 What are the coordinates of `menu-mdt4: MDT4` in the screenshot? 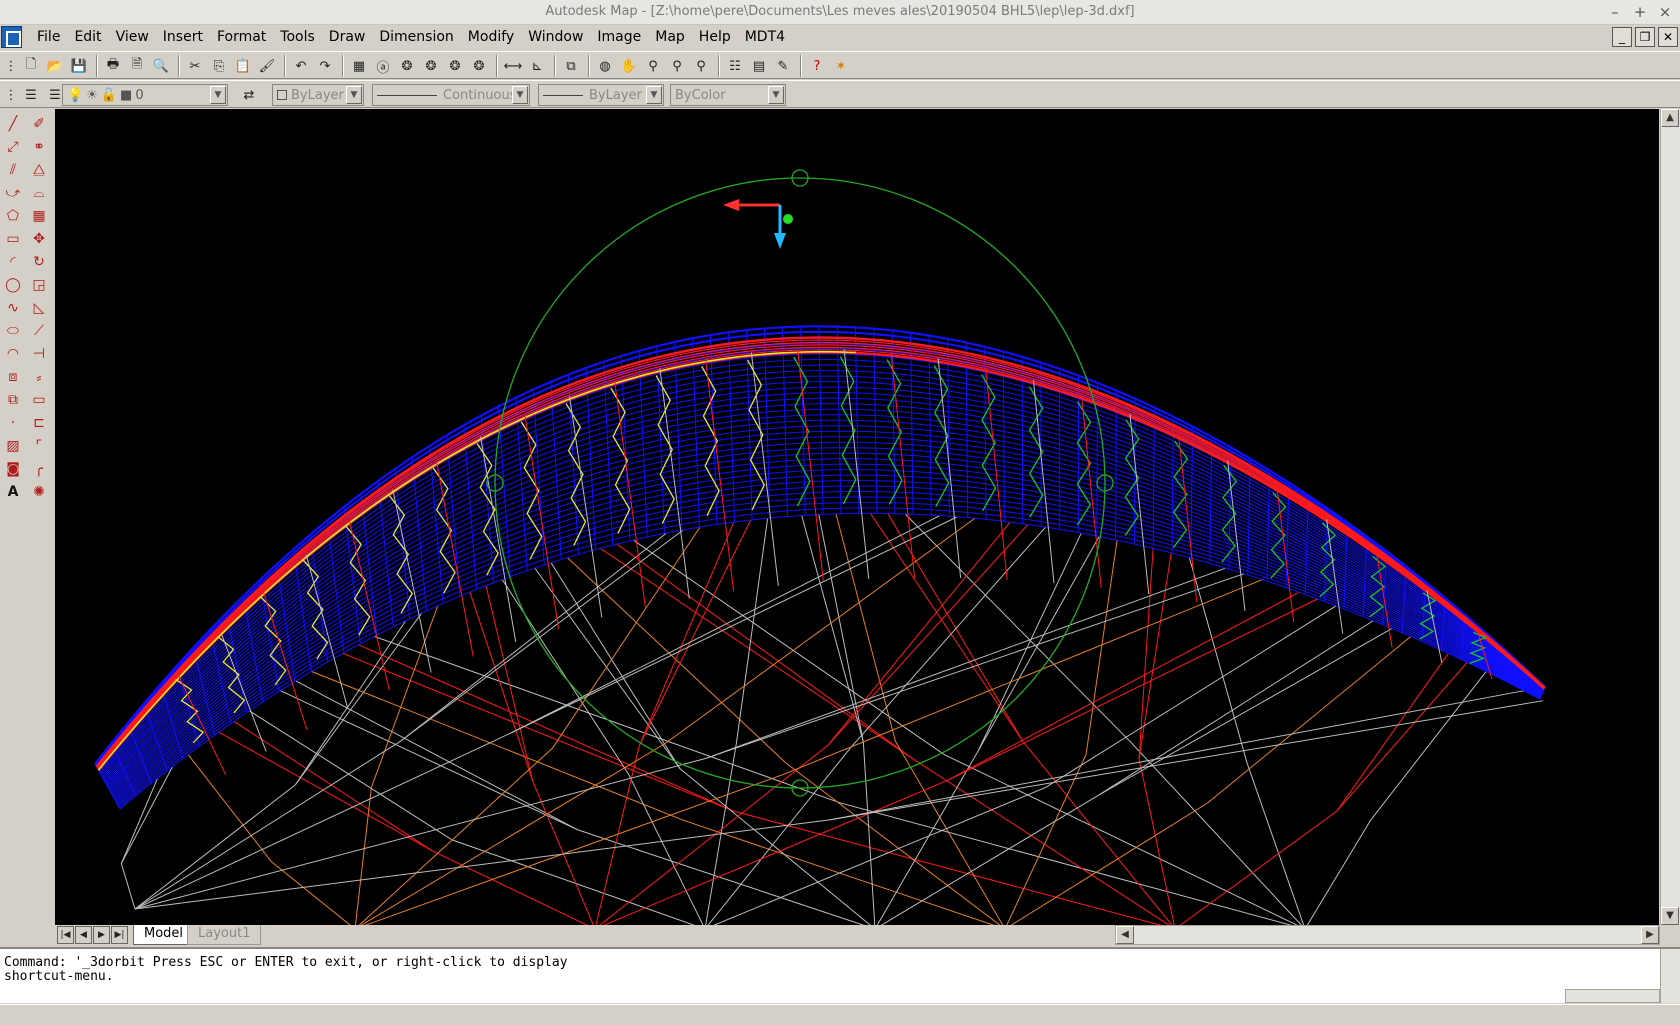 It's located at (765, 37).